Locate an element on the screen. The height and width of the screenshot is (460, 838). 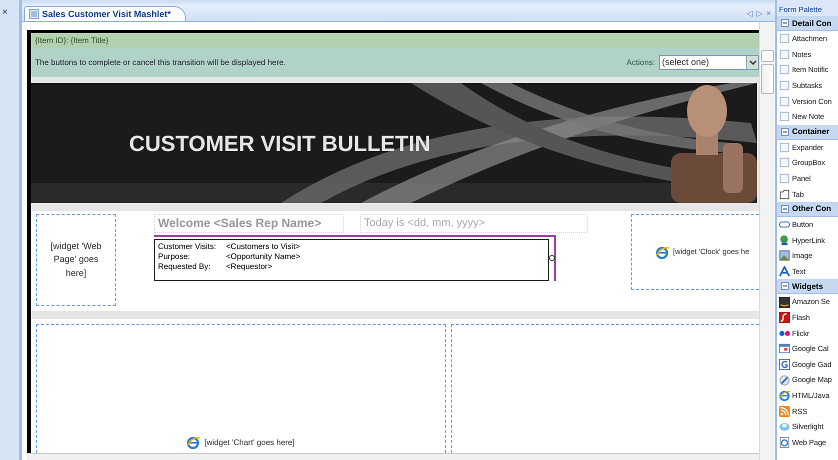
horizontal-scrollbar is located at coordinates (393, 456).